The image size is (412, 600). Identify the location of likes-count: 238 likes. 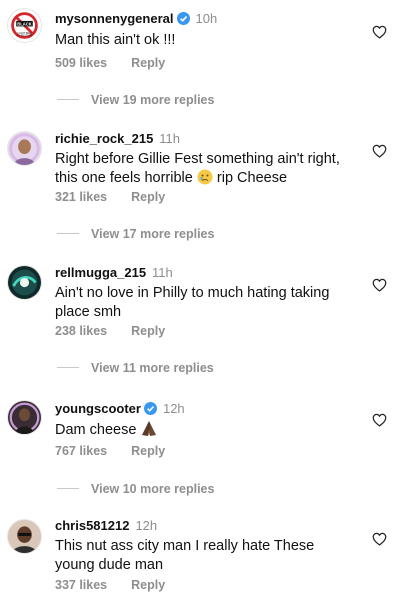
(81, 331).